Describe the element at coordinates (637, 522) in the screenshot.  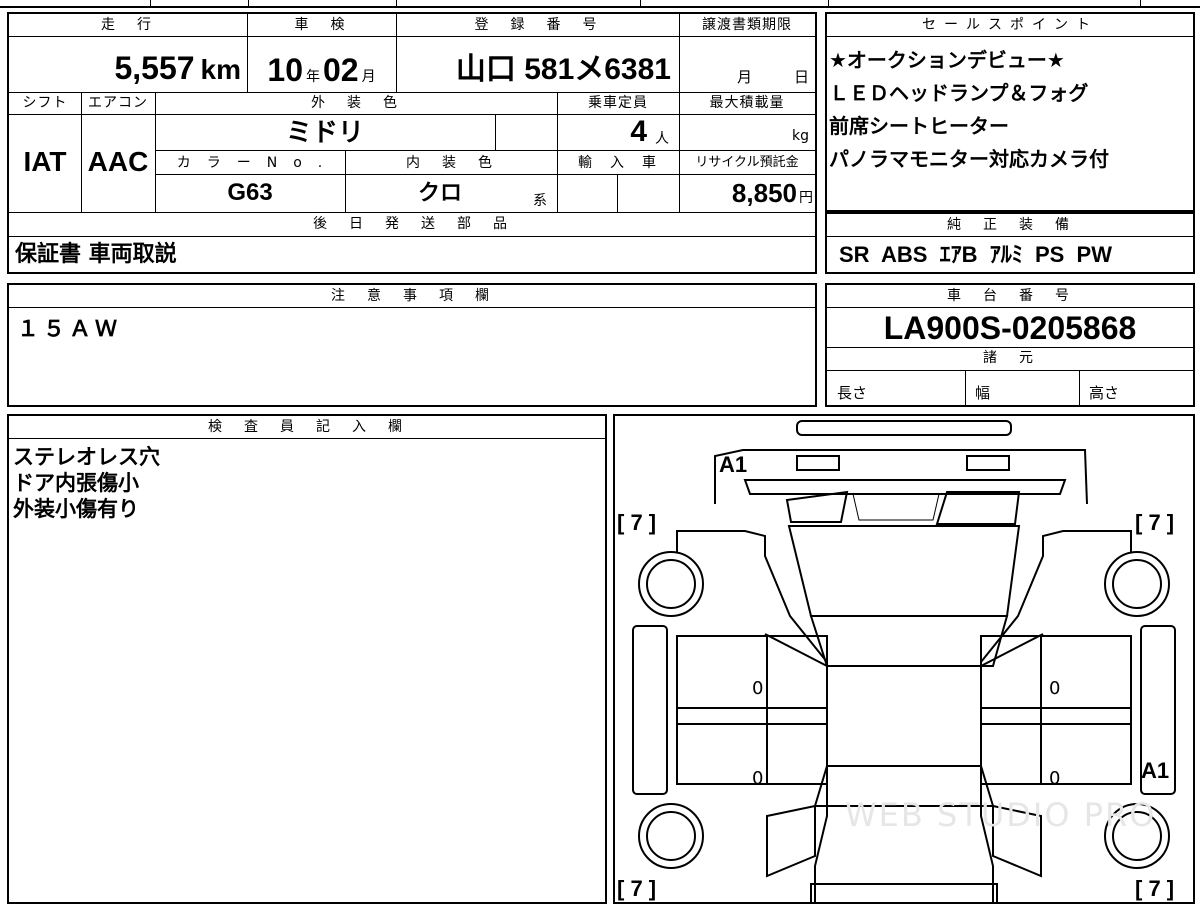
I see `tread-front-left: [ 7 ]` at that location.